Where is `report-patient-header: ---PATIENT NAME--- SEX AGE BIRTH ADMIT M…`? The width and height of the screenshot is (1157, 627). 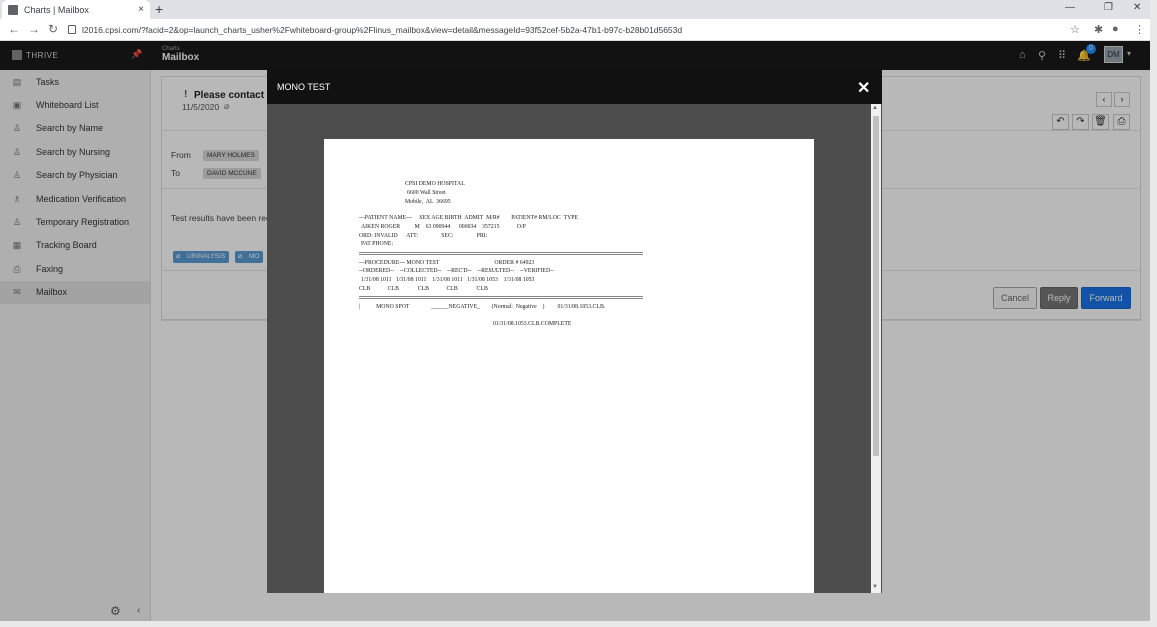 report-patient-header: ---PATIENT NAME--- SEX AGE BIRTH ADMIT M… is located at coordinates (469, 218).